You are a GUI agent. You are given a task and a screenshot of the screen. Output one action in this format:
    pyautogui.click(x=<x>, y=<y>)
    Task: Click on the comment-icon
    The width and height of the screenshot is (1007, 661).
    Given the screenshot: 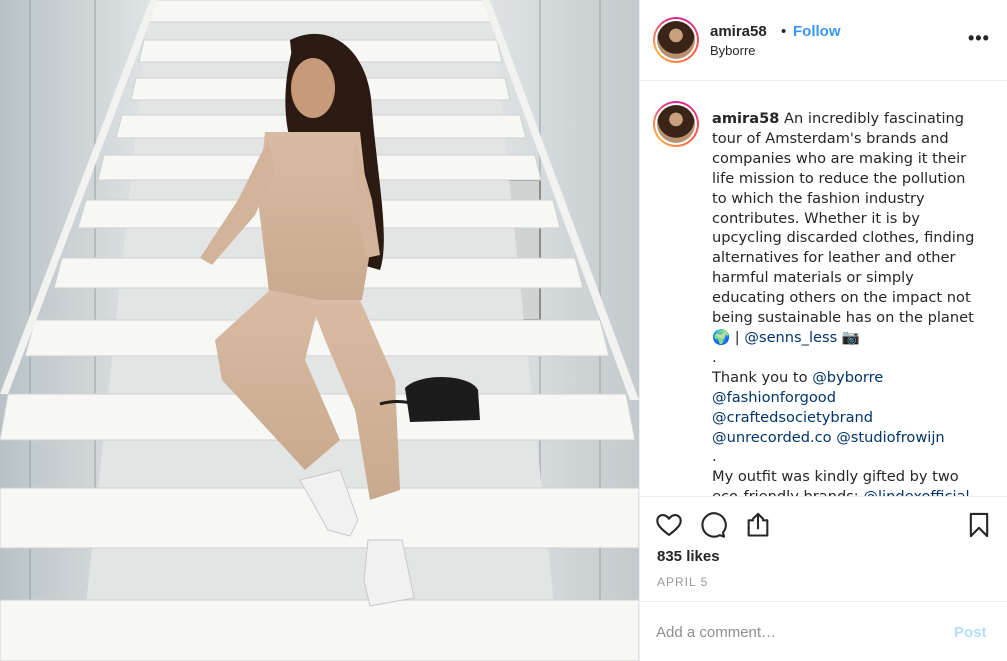 What is the action you would take?
    pyautogui.click(x=713, y=525)
    